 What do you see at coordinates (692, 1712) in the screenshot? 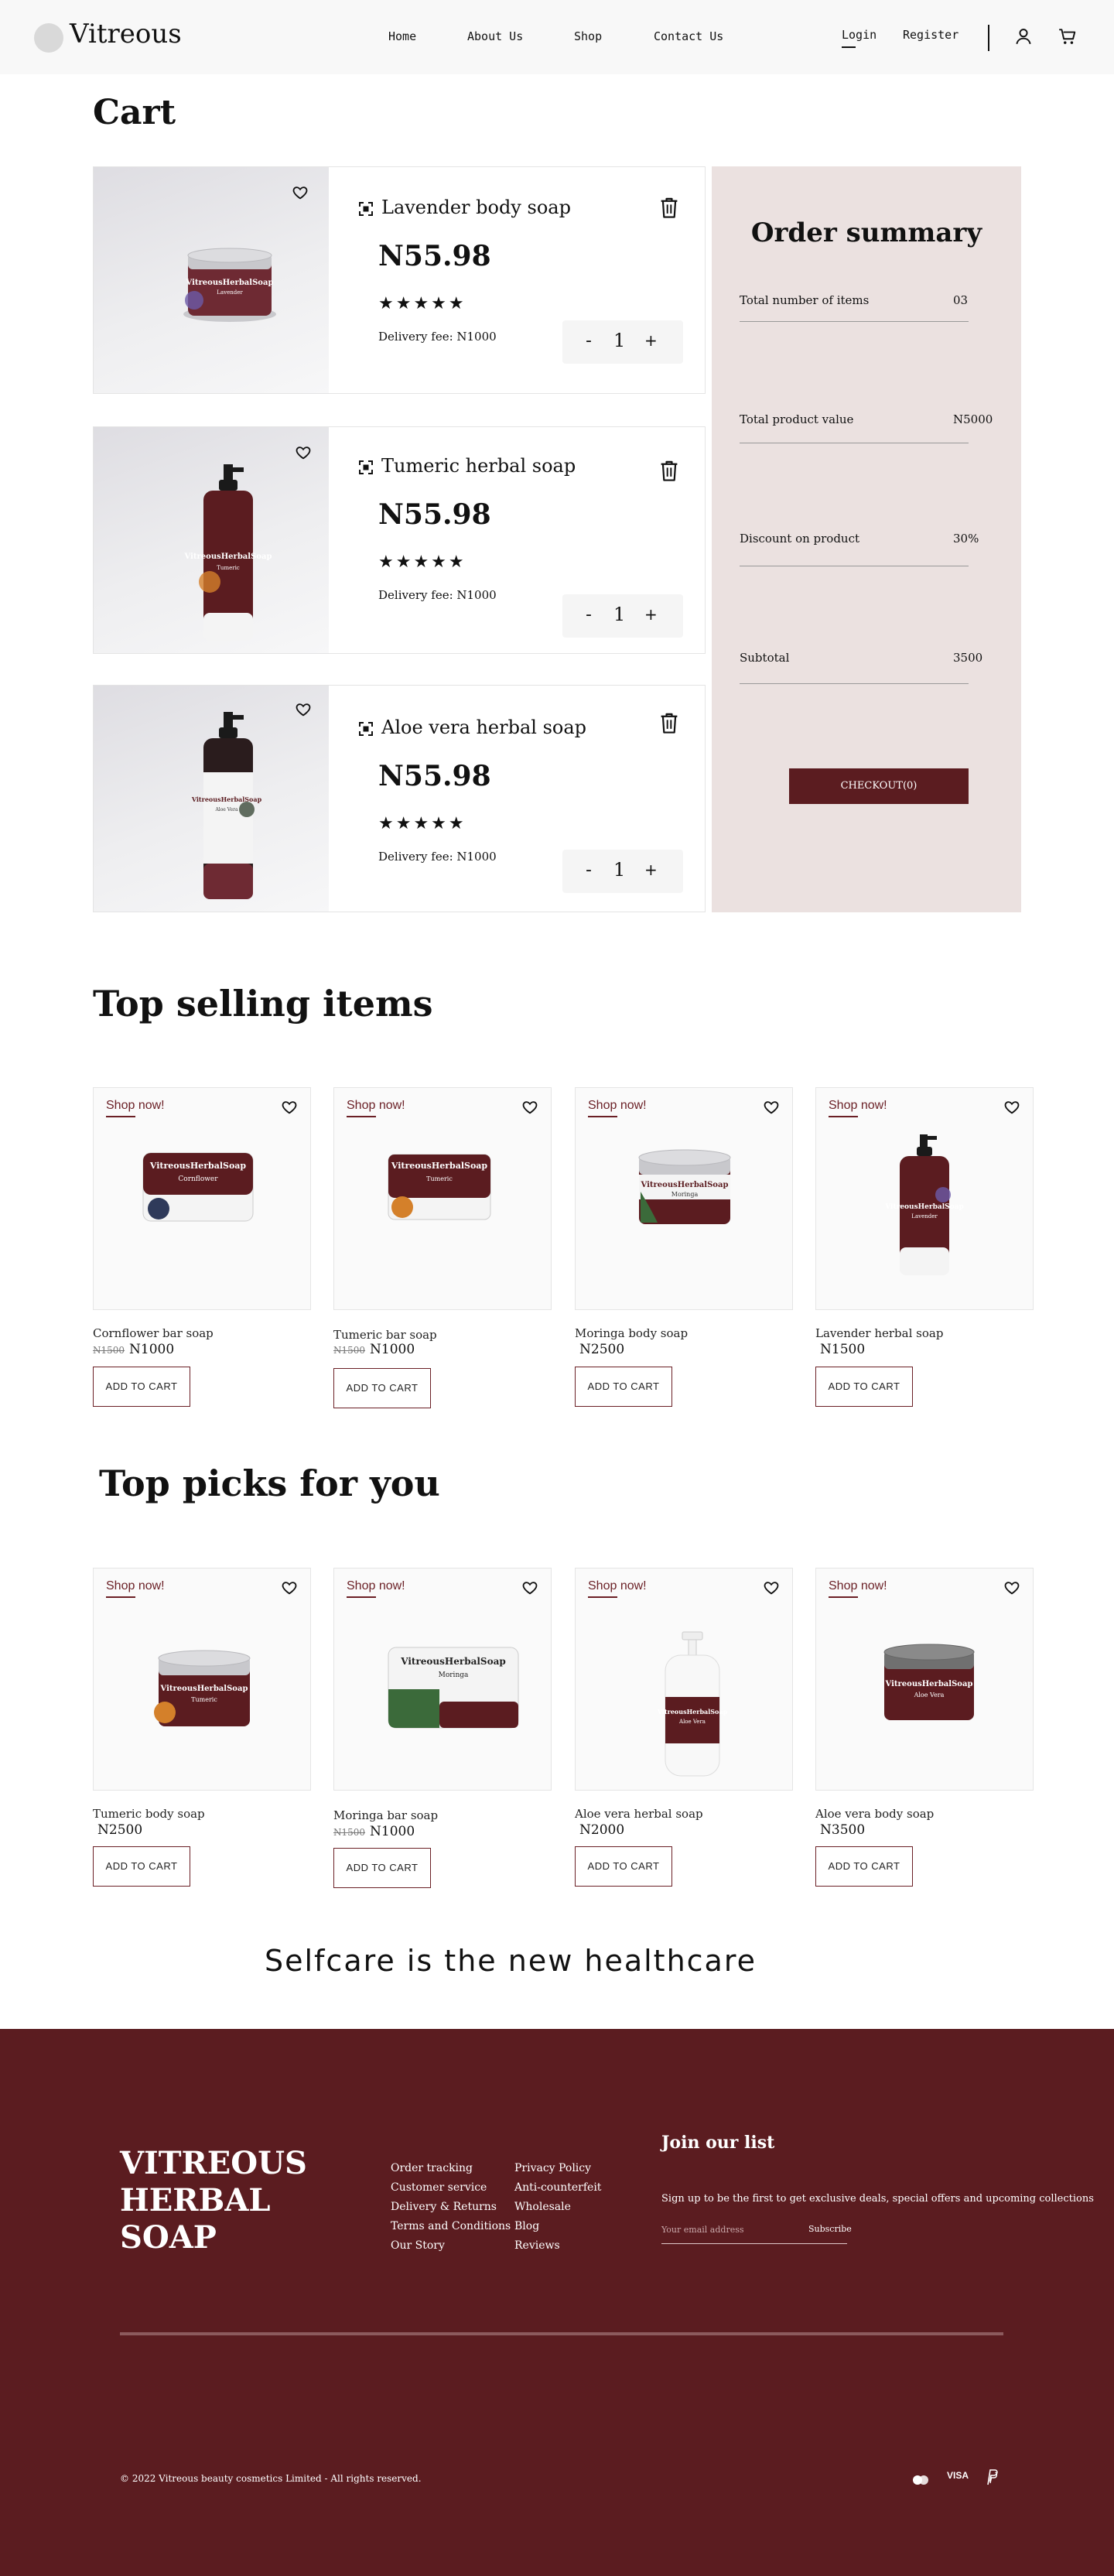
I see `bottle-label-brand: VitreousHerbalSoap` at bounding box center [692, 1712].